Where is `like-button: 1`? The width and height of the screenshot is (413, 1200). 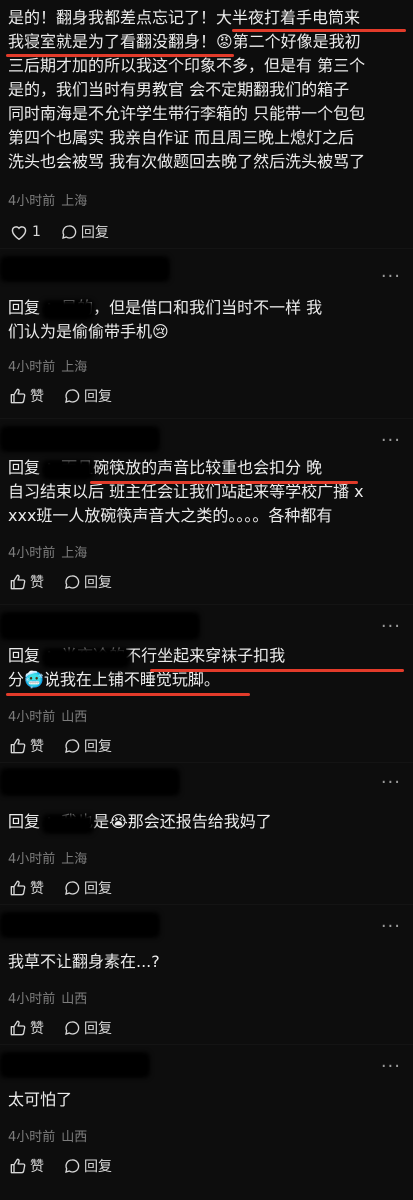 like-button: 1 is located at coordinates (25, 232).